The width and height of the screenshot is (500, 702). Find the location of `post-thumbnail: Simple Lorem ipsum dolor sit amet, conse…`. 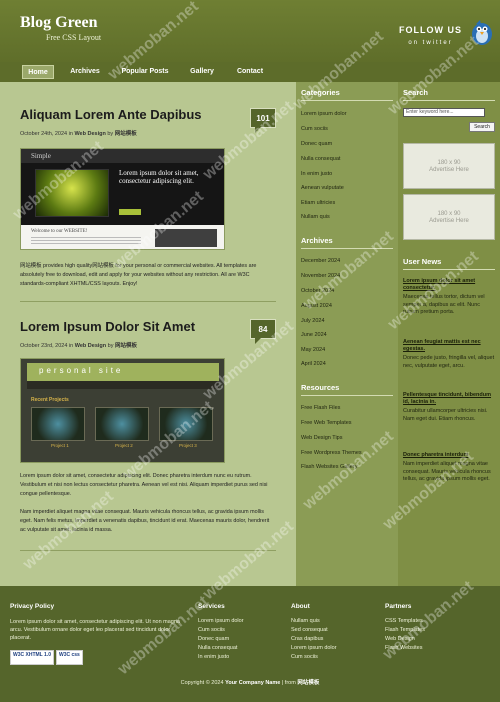

post-thumbnail: Simple Lorem ipsum dolor sit amet, conse… is located at coordinates (122, 199).